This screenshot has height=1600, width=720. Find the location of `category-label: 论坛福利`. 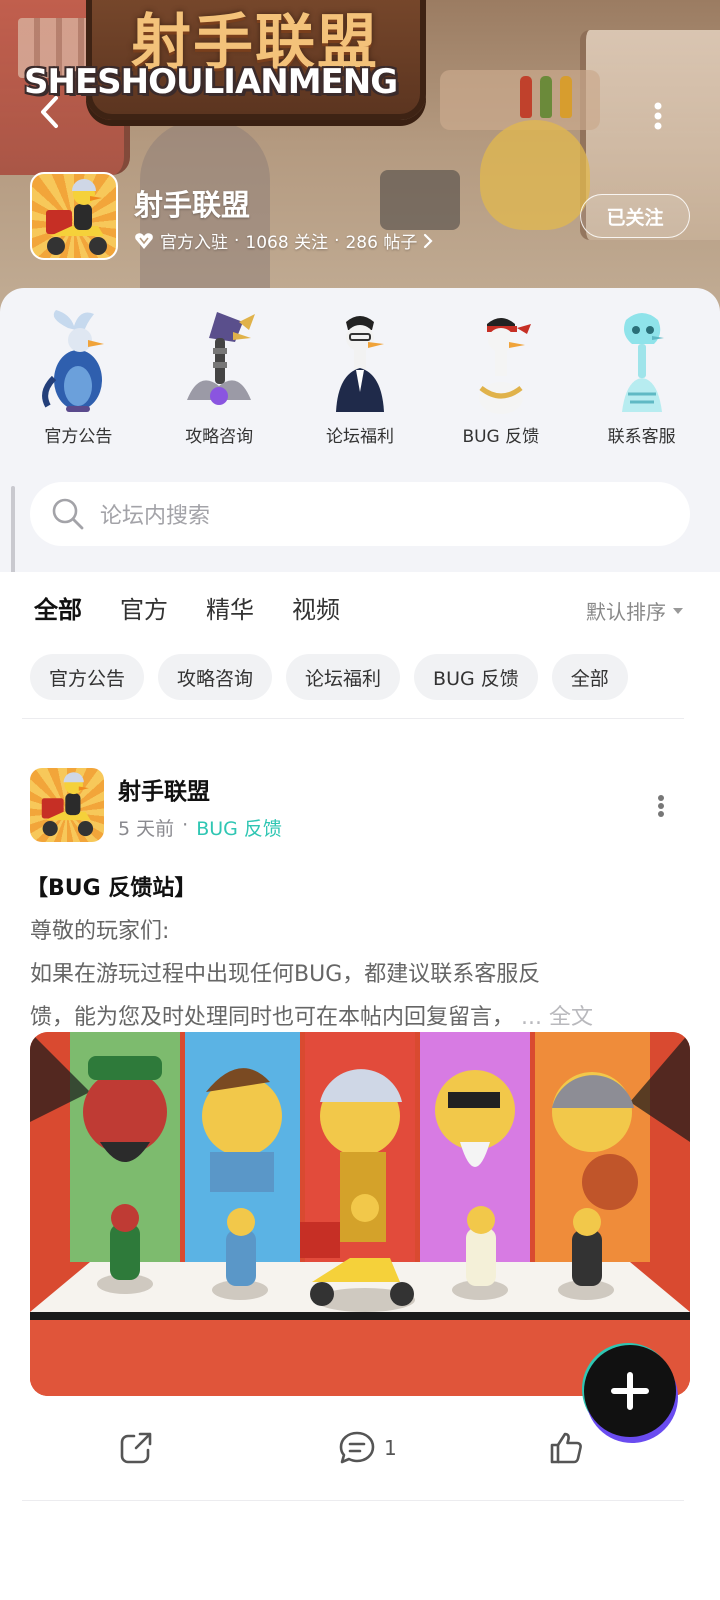

category-label: 论坛福利 is located at coordinates (359, 437).